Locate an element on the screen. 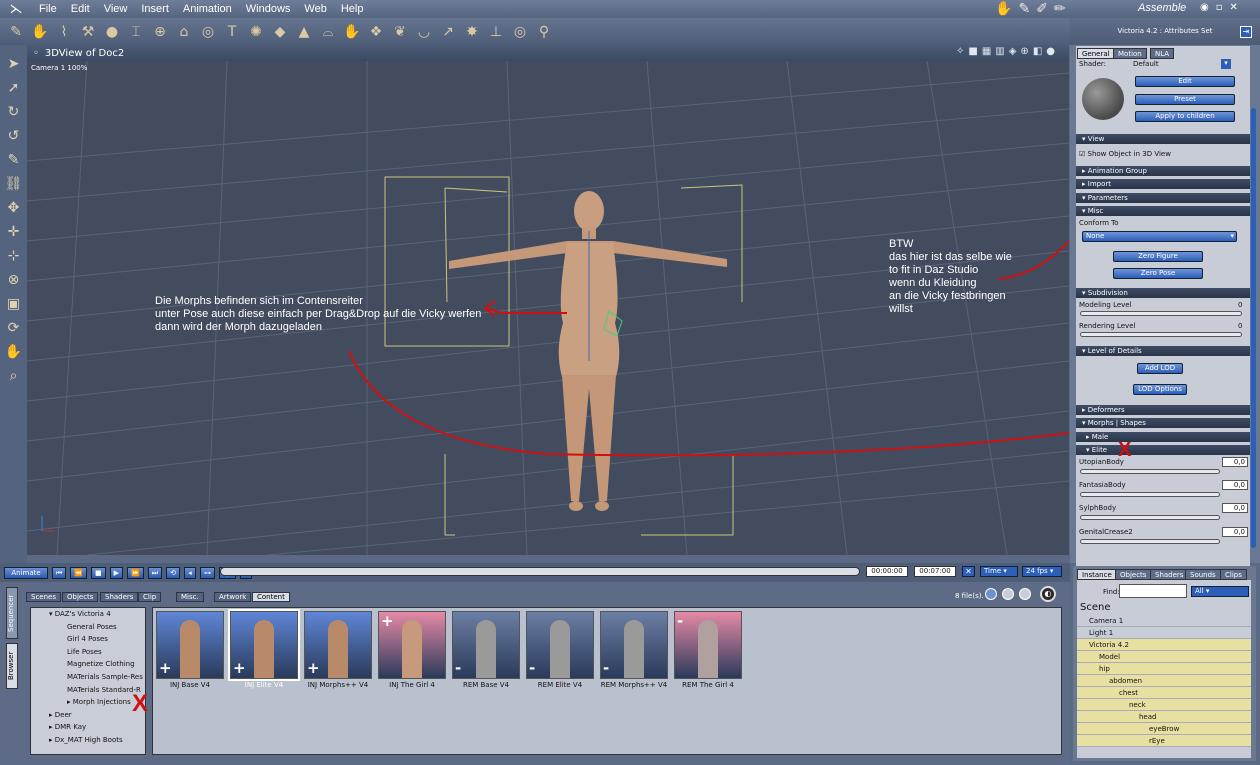  hand-shape-icon: ✋ is located at coordinates (352, 32).